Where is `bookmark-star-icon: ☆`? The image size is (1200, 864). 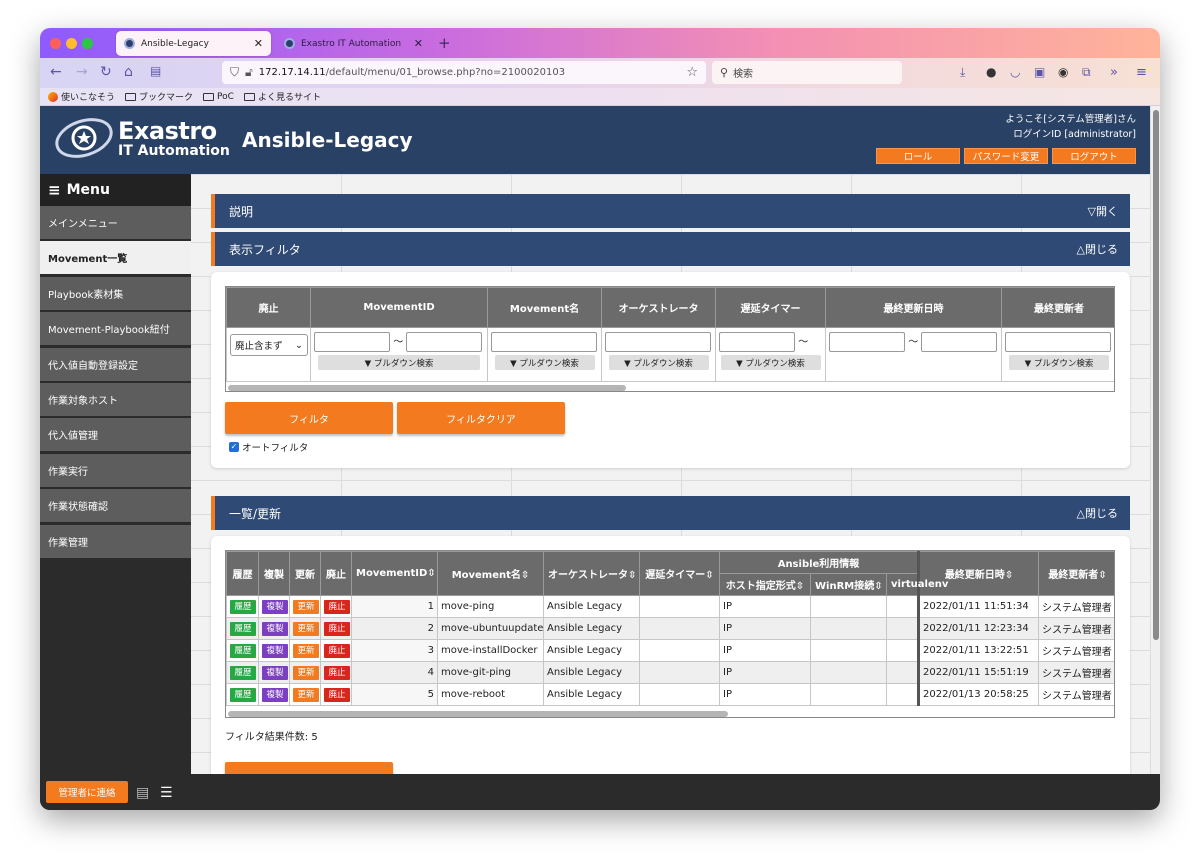
bookmark-star-icon: ☆ is located at coordinates (692, 72).